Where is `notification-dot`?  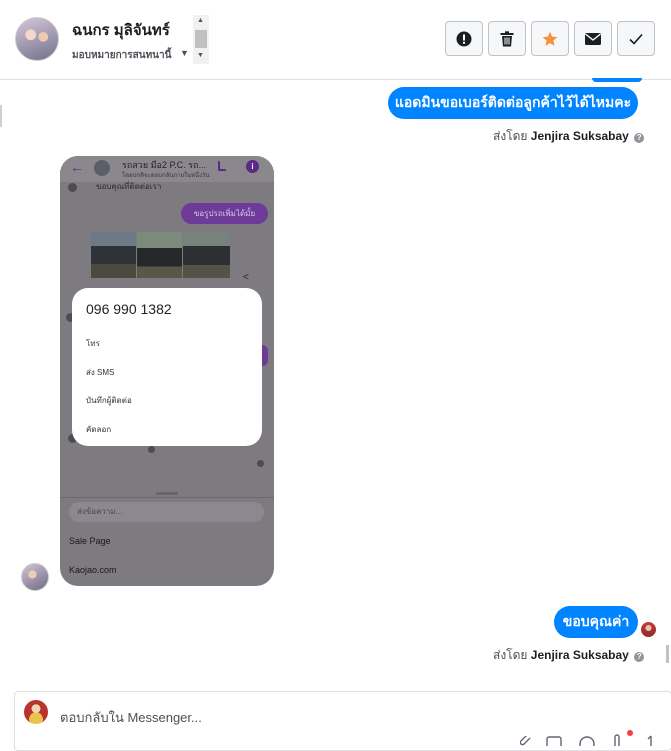
notification-dot is located at coordinates (630, 733).